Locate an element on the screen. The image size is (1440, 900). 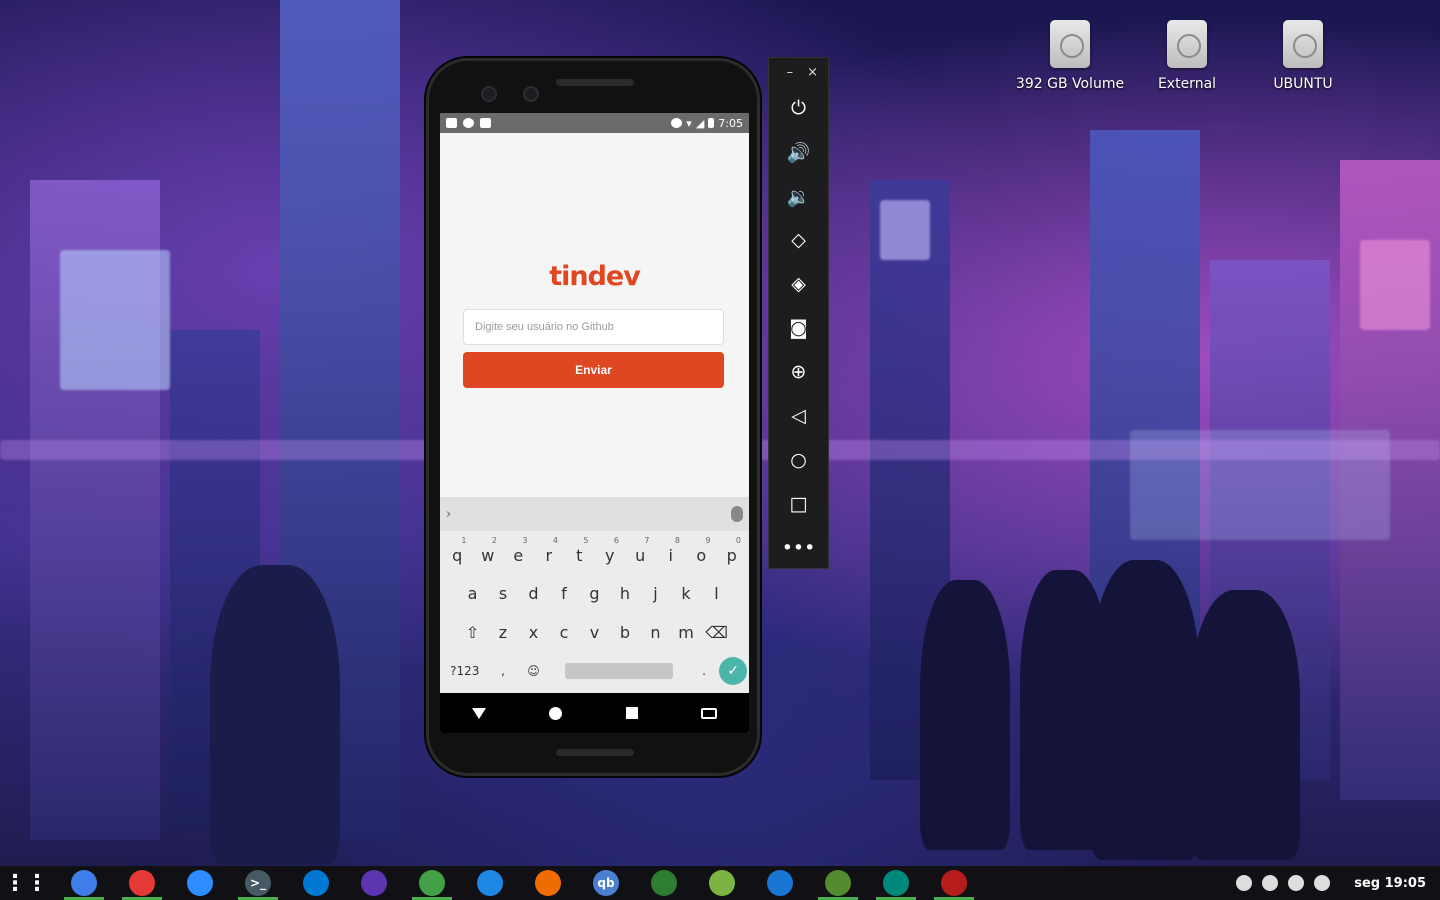
camera-icon: ◙ is located at coordinates (798, 328).